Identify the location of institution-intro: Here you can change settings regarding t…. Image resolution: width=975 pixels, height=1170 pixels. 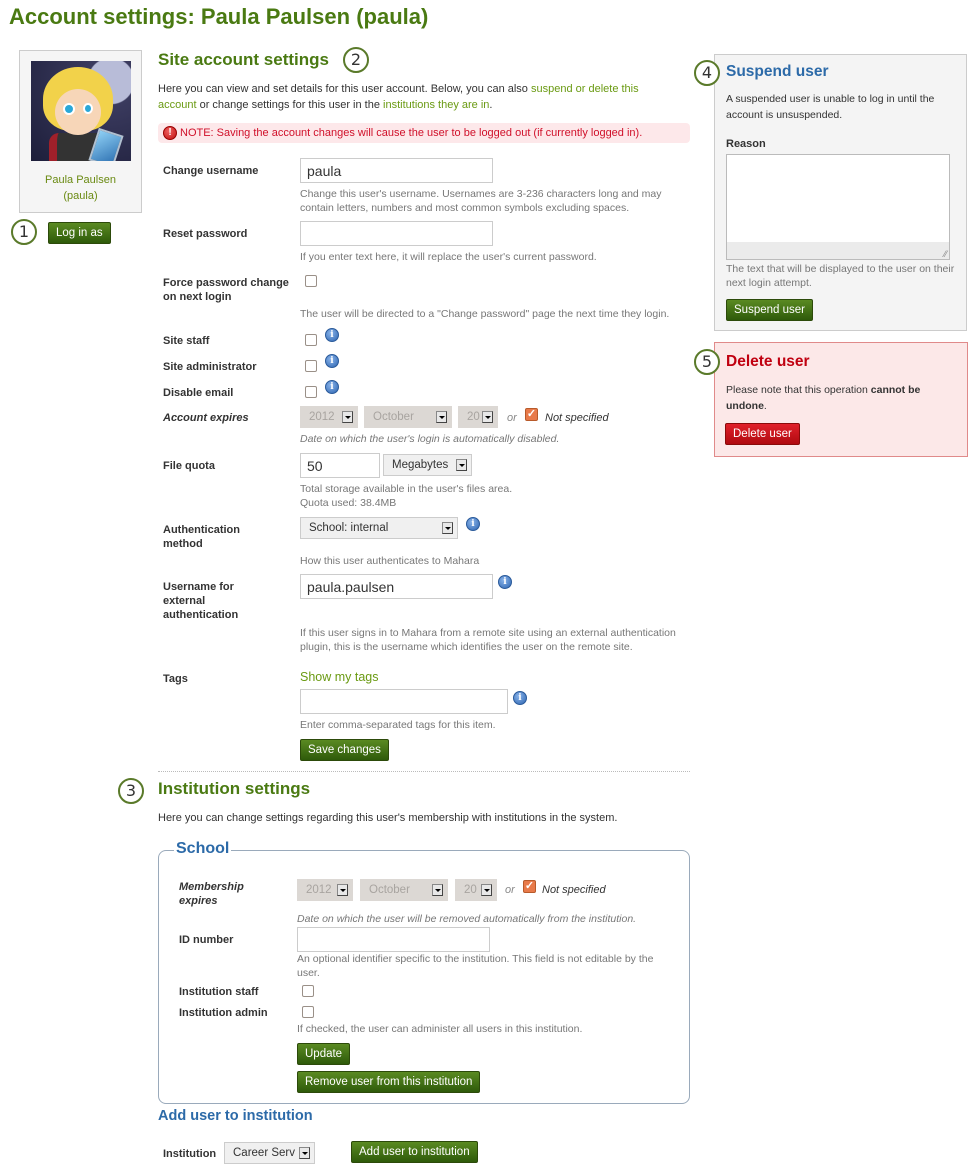
(388, 818).